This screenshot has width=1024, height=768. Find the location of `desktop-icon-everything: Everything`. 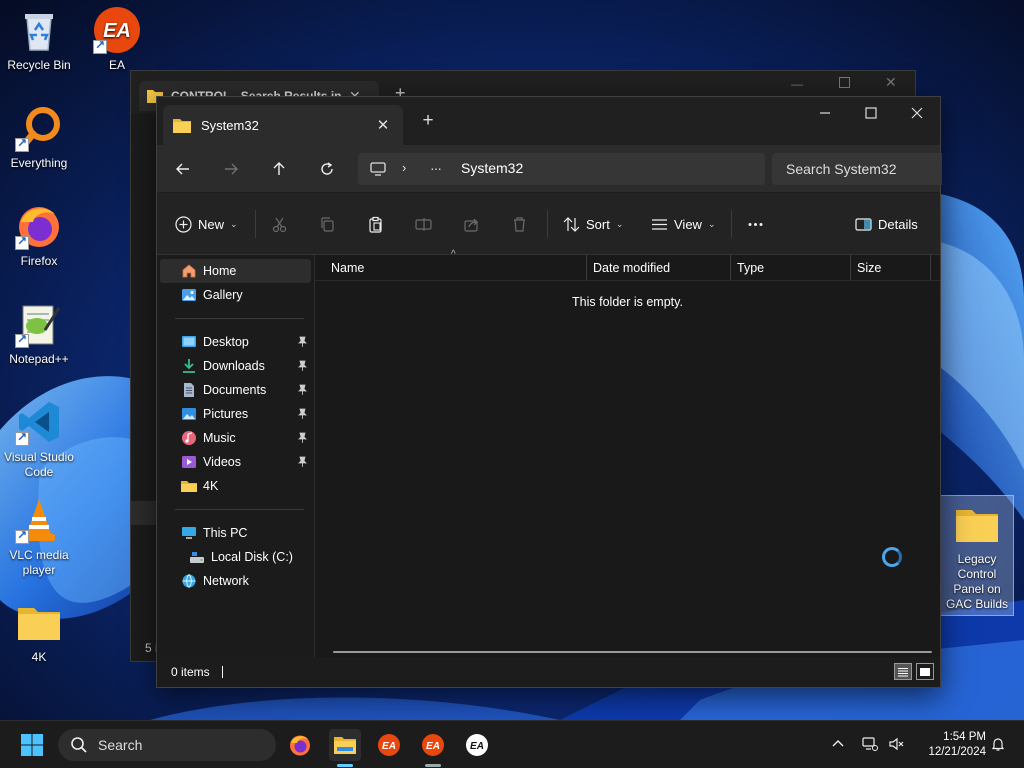

desktop-icon-everything: Everything is located at coordinates (39, 137).